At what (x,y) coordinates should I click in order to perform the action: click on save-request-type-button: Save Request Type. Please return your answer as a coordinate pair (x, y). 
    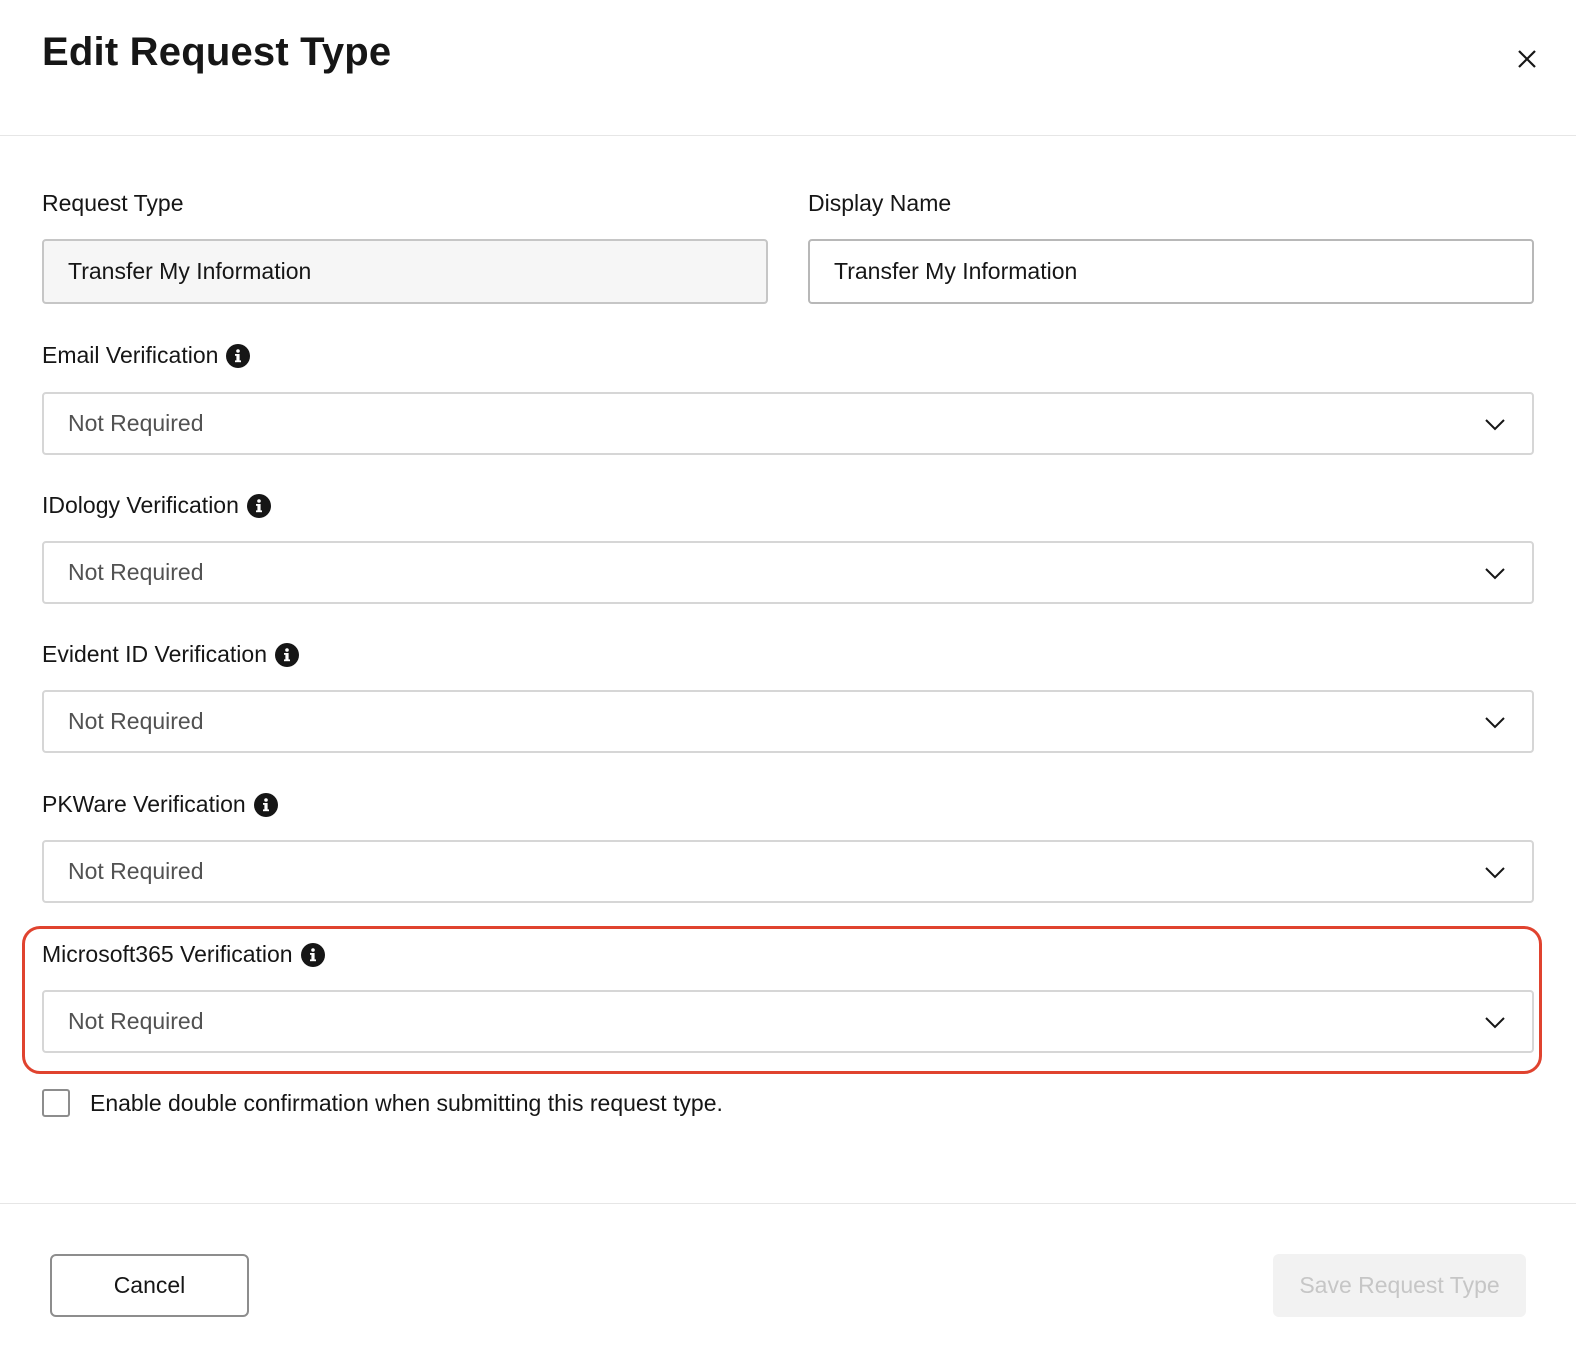
    Looking at the image, I should click on (1399, 1285).